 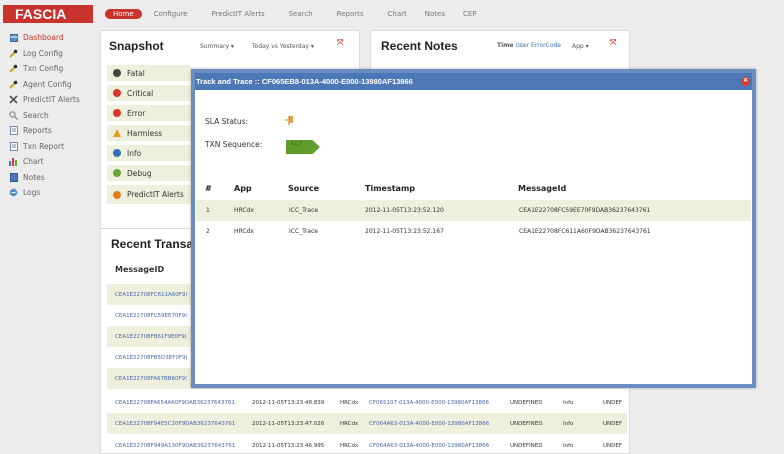 What do you see at coordinates (568, 423) in the screenshot?
I see `level-cell: Info` at bounding box center [568, 423].